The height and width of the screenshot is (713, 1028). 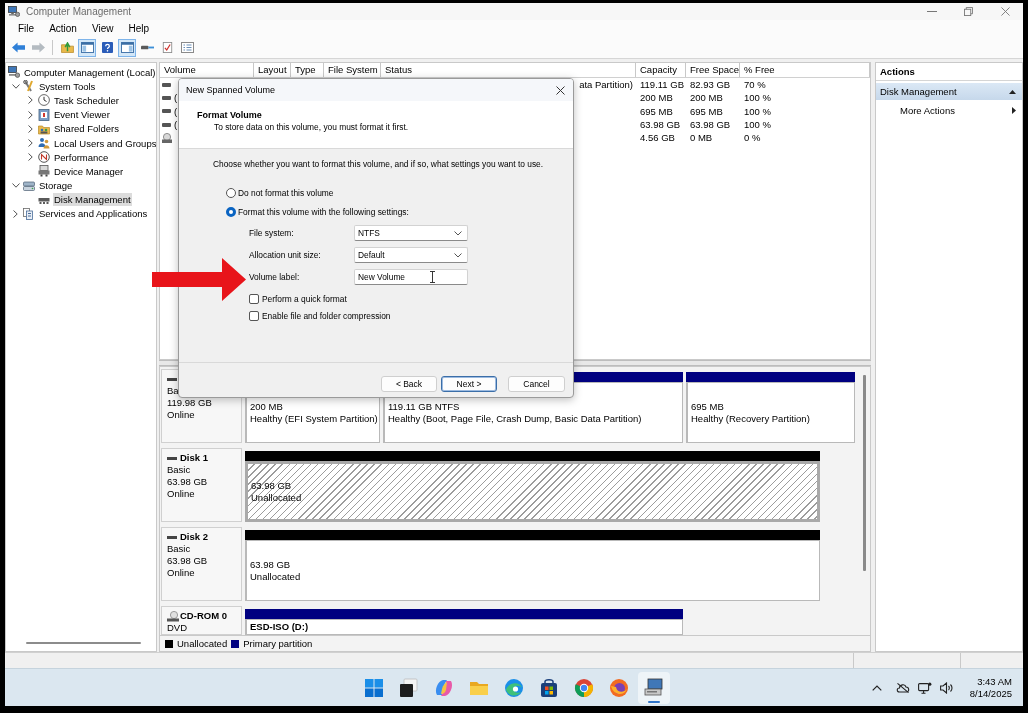 I want to click on tree-item: Storage, so click(x=56, y=186).